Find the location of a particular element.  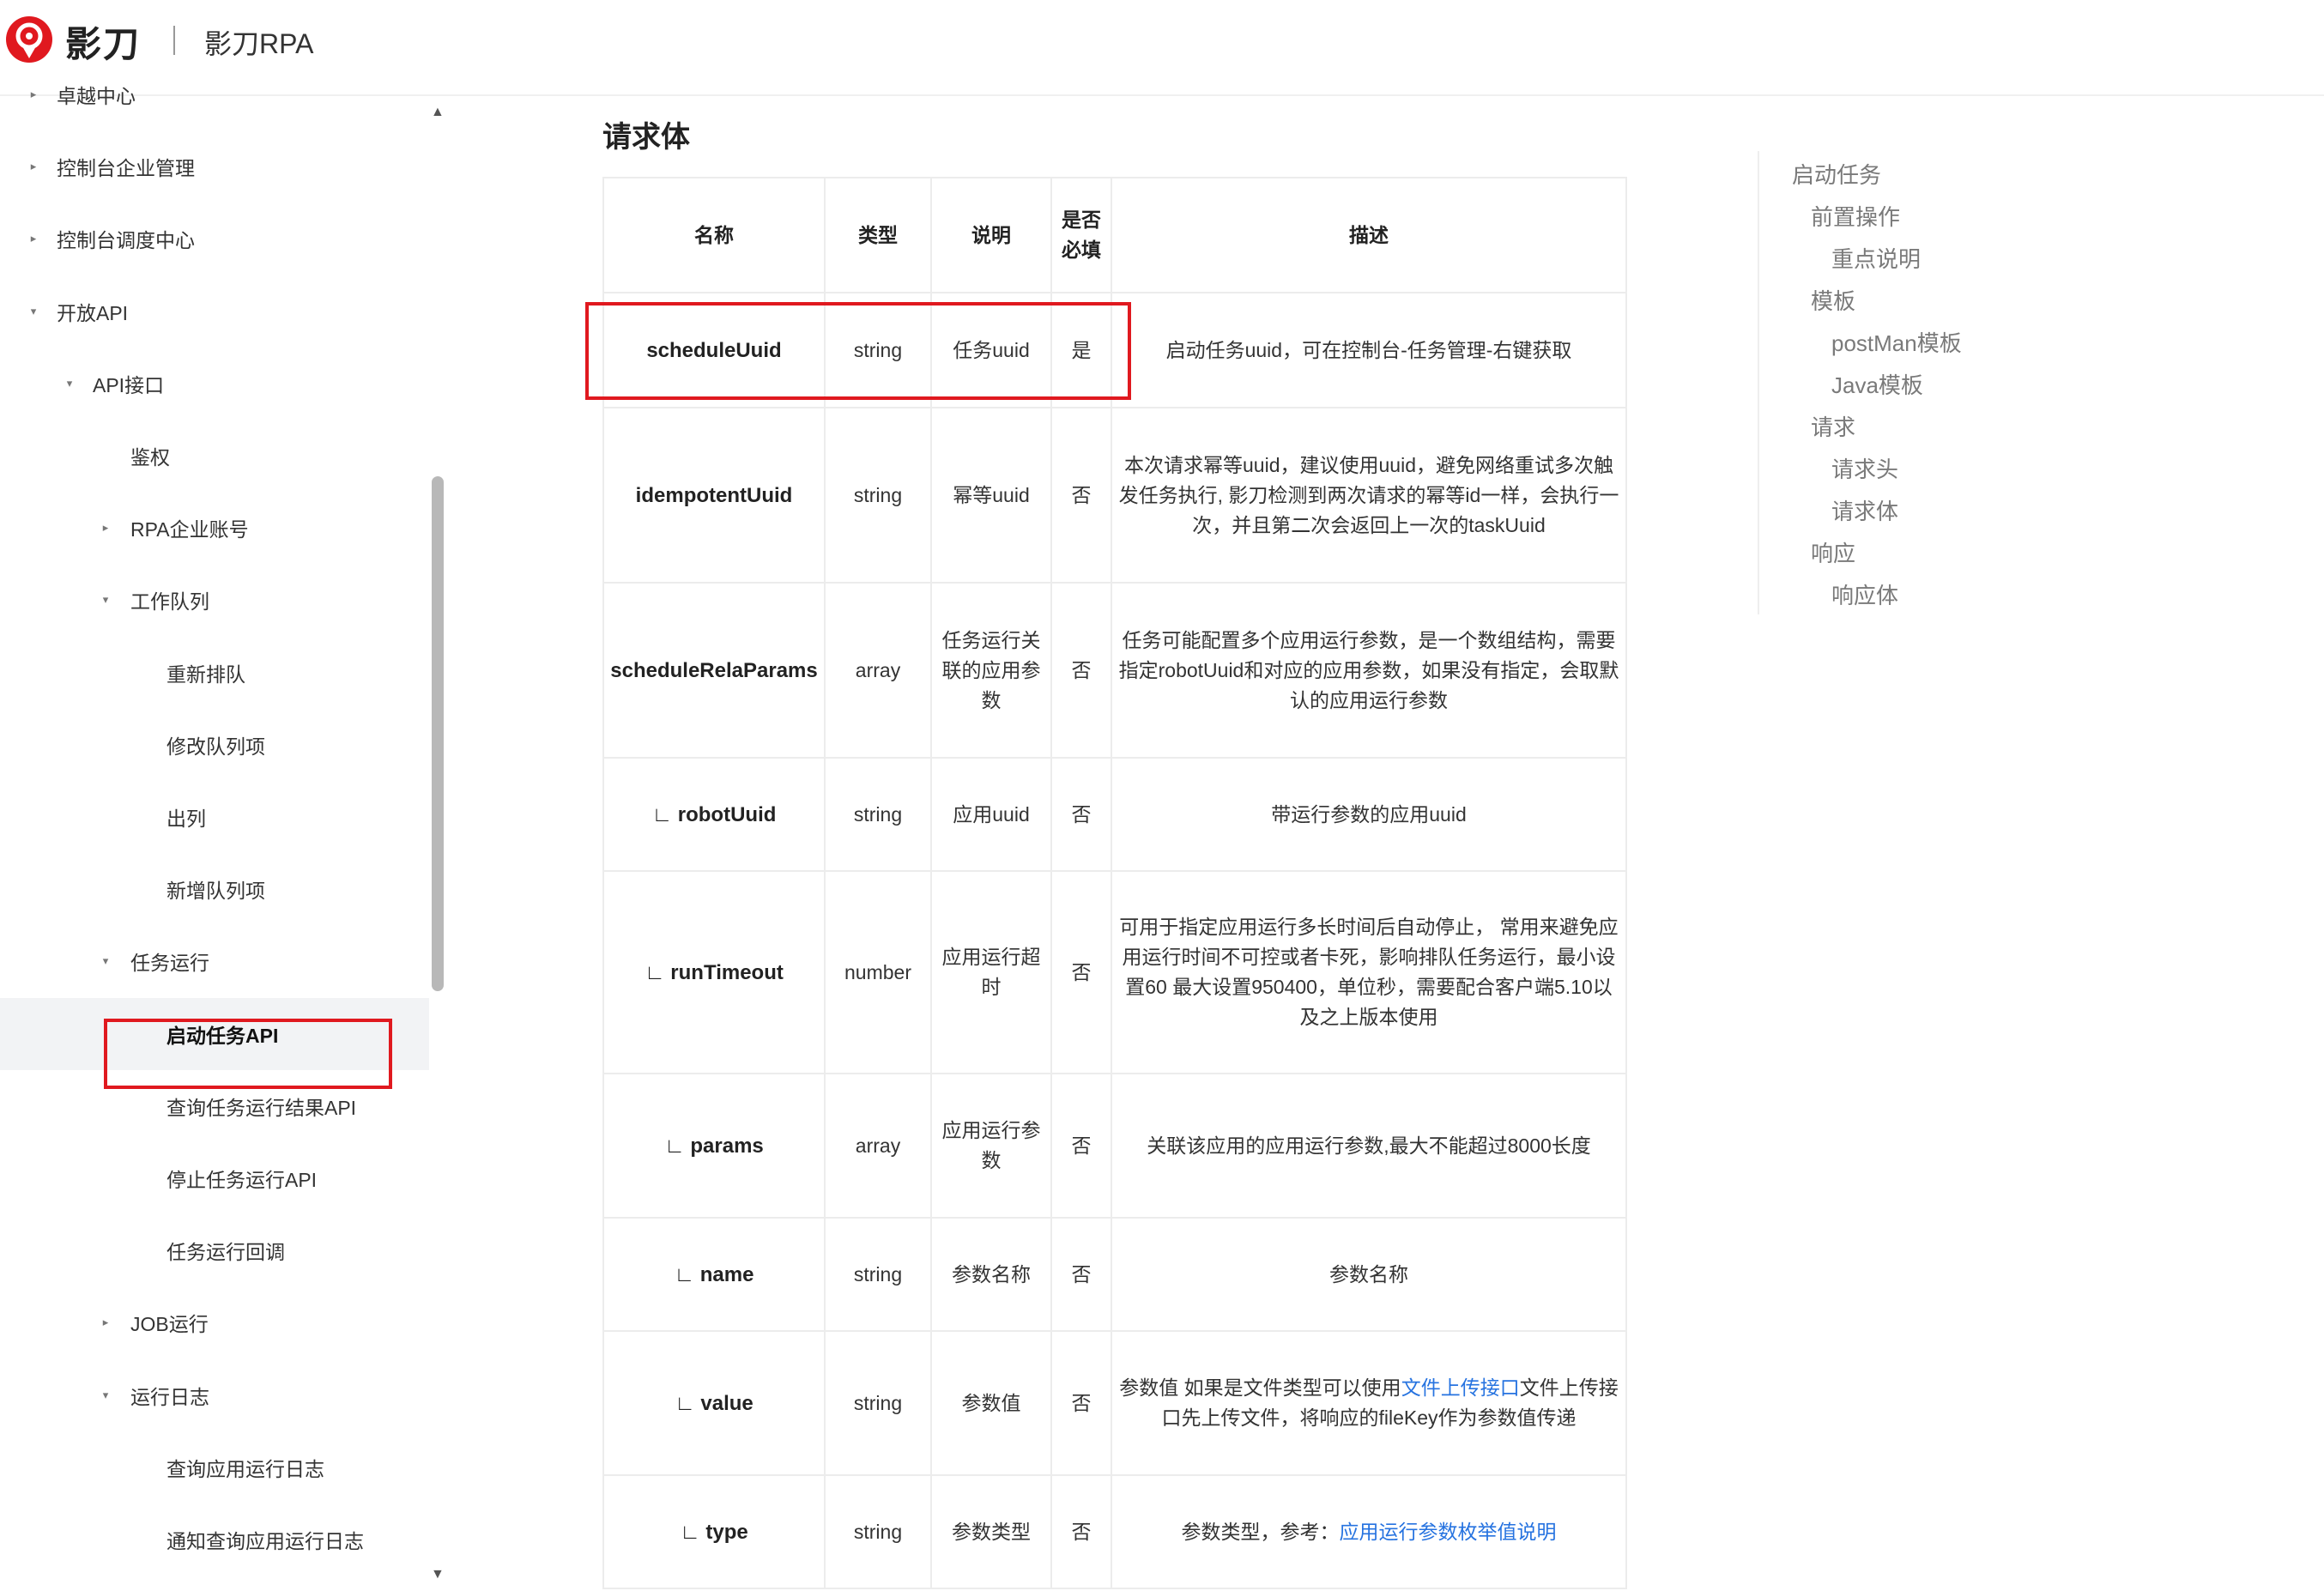

sidebar-item: ▾ API接口 is located at coordinates (214, 384).